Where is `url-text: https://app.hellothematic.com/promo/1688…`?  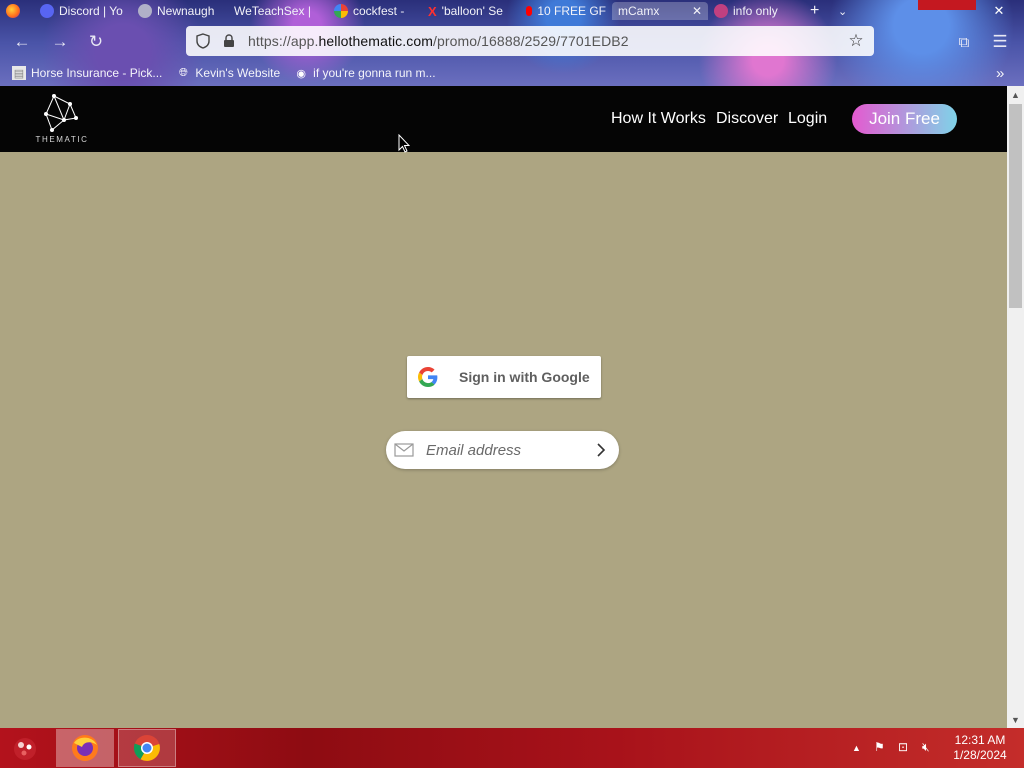
url-text: https://app.hellothematic.com/promo/1688… is located at coordinates (438, 41).